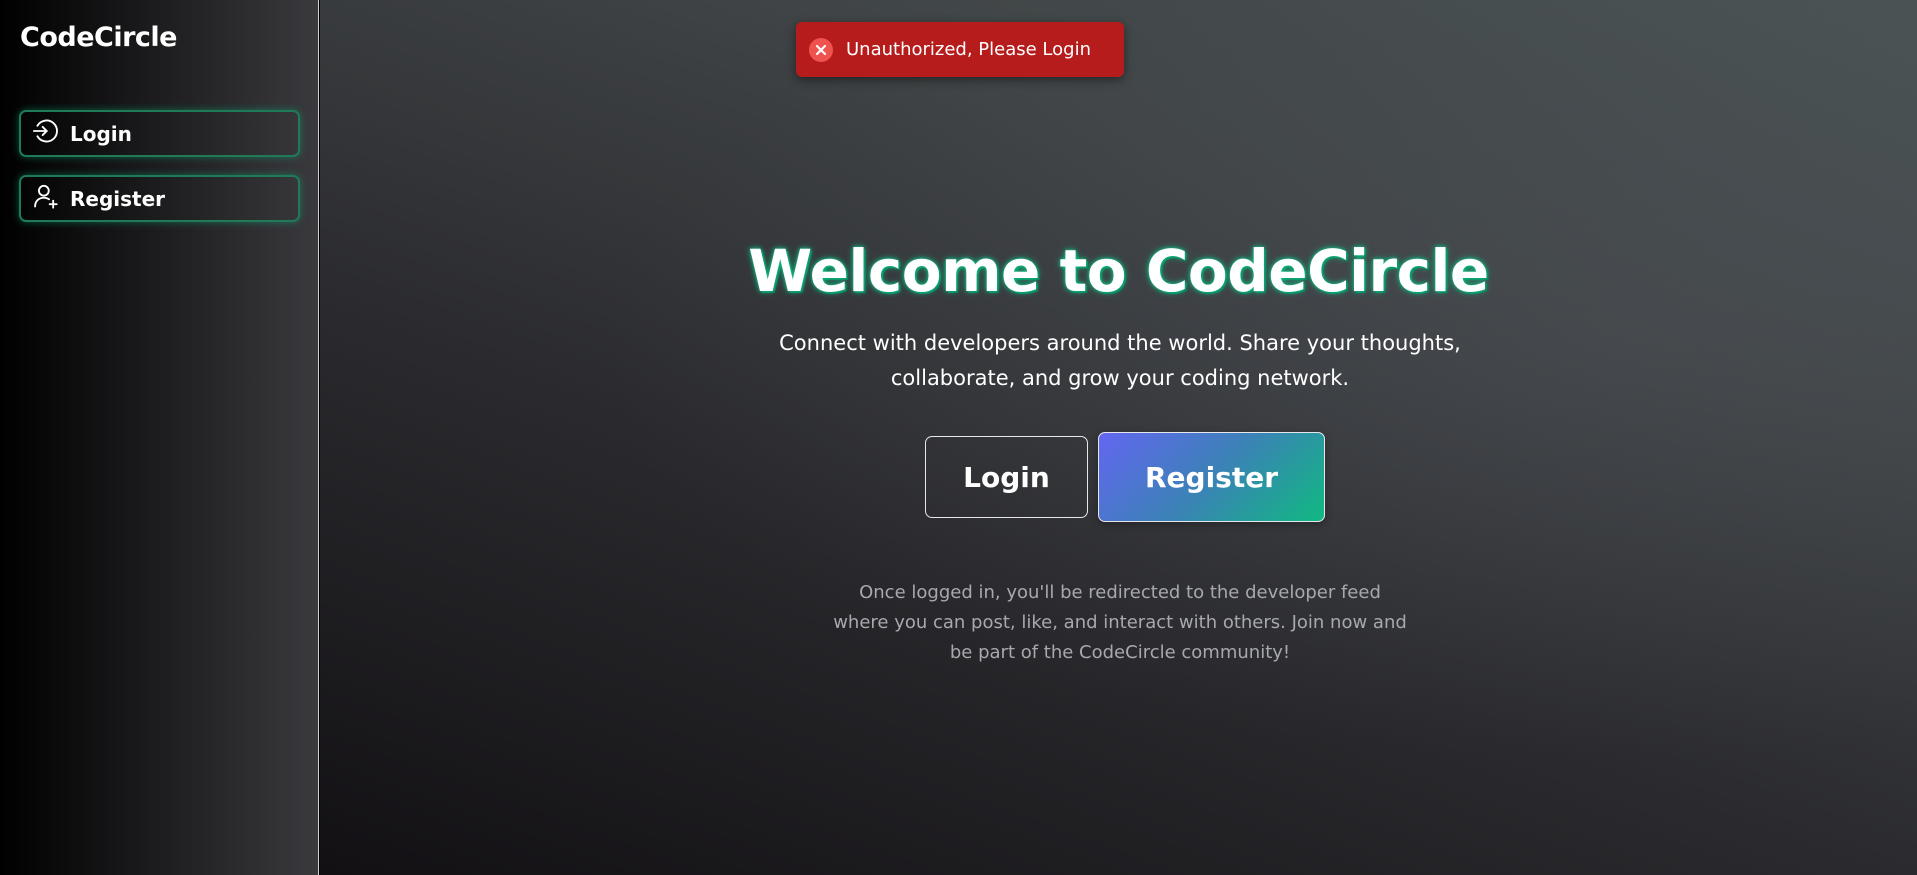 The height and width of the screenshot is (875, 1917). I want to click on brand-logo: CodeCircle, so click(98, 37).